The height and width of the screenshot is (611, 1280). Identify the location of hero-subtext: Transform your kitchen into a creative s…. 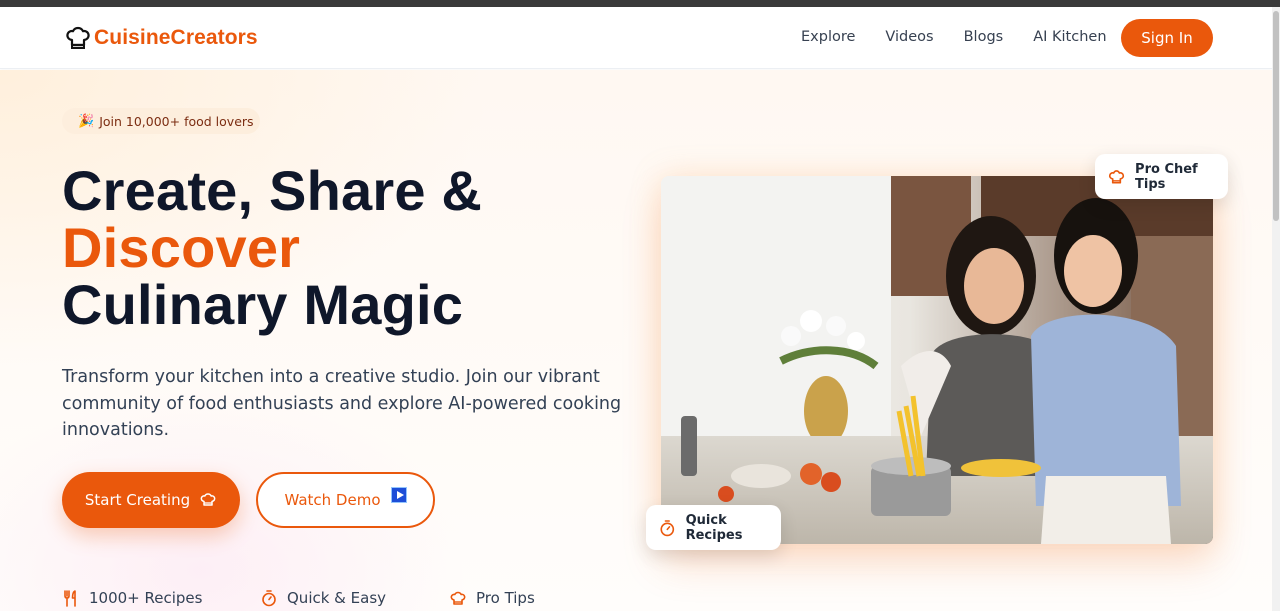
(342, 403).